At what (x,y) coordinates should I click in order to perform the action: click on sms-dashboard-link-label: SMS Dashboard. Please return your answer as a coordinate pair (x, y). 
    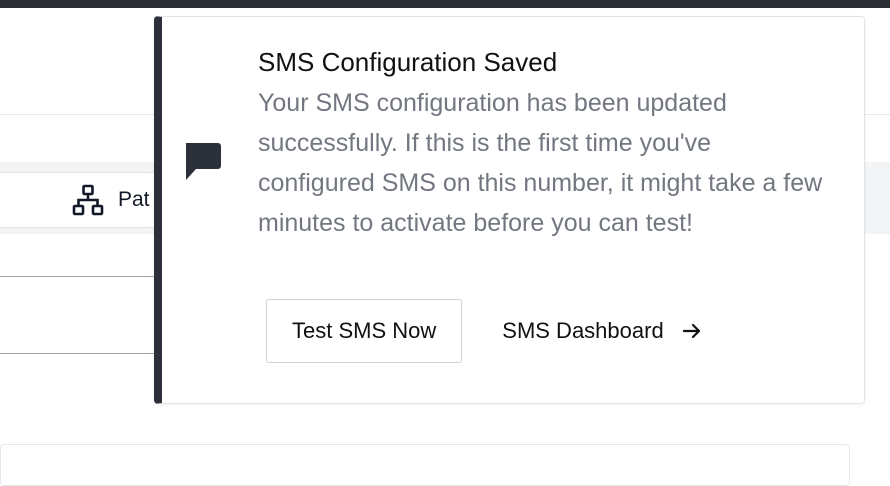
    Looking at the image, I should click on (583, 330).